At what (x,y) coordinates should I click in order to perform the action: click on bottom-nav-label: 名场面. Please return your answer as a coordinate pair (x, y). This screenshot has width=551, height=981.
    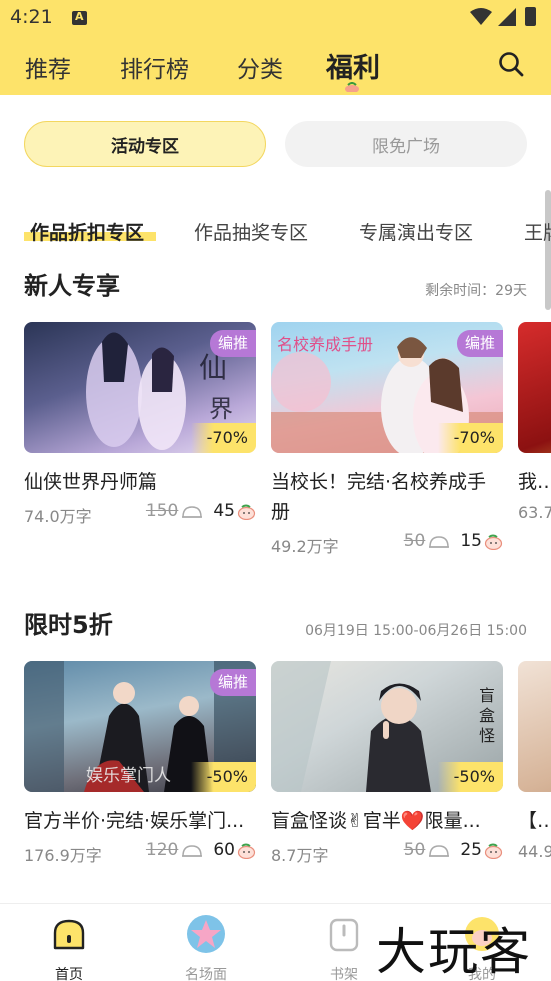
    Looking at the image, I should click on (206, 974).